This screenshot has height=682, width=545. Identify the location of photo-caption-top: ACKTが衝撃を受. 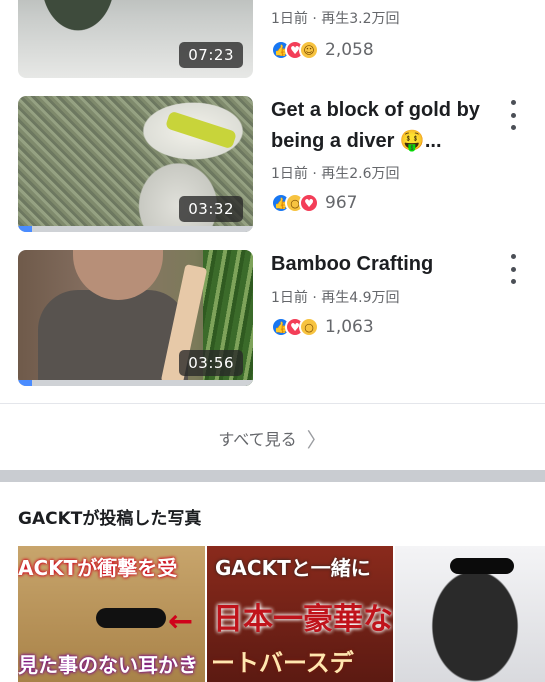
(98, 568).